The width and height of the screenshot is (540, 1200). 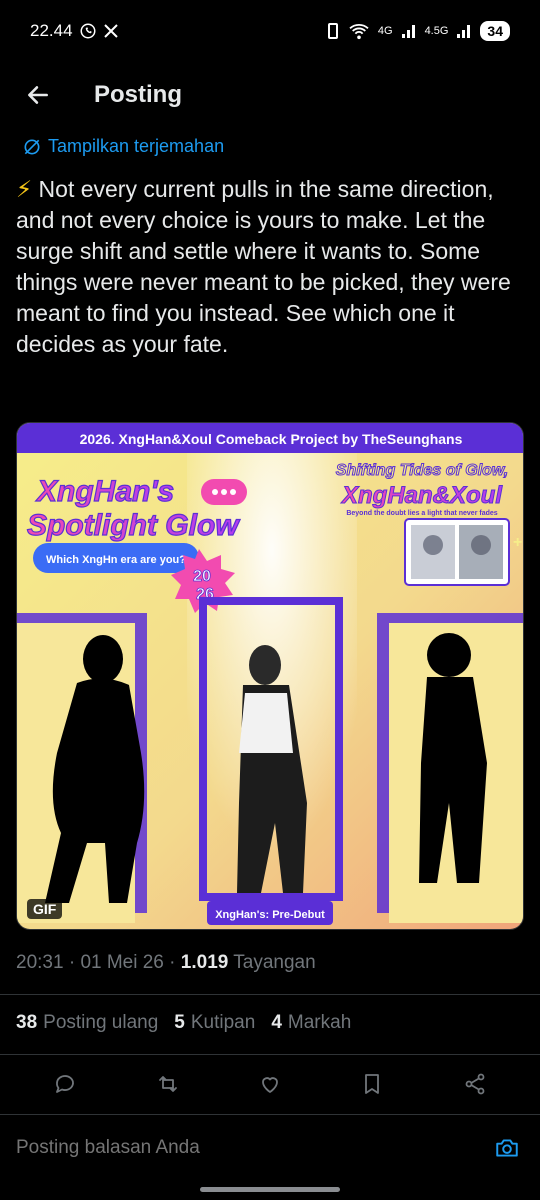 I want to click on post-meta: 20:31 · 01 Mei 26 · 1.019 Tayangan, so click(x=166, y=962).